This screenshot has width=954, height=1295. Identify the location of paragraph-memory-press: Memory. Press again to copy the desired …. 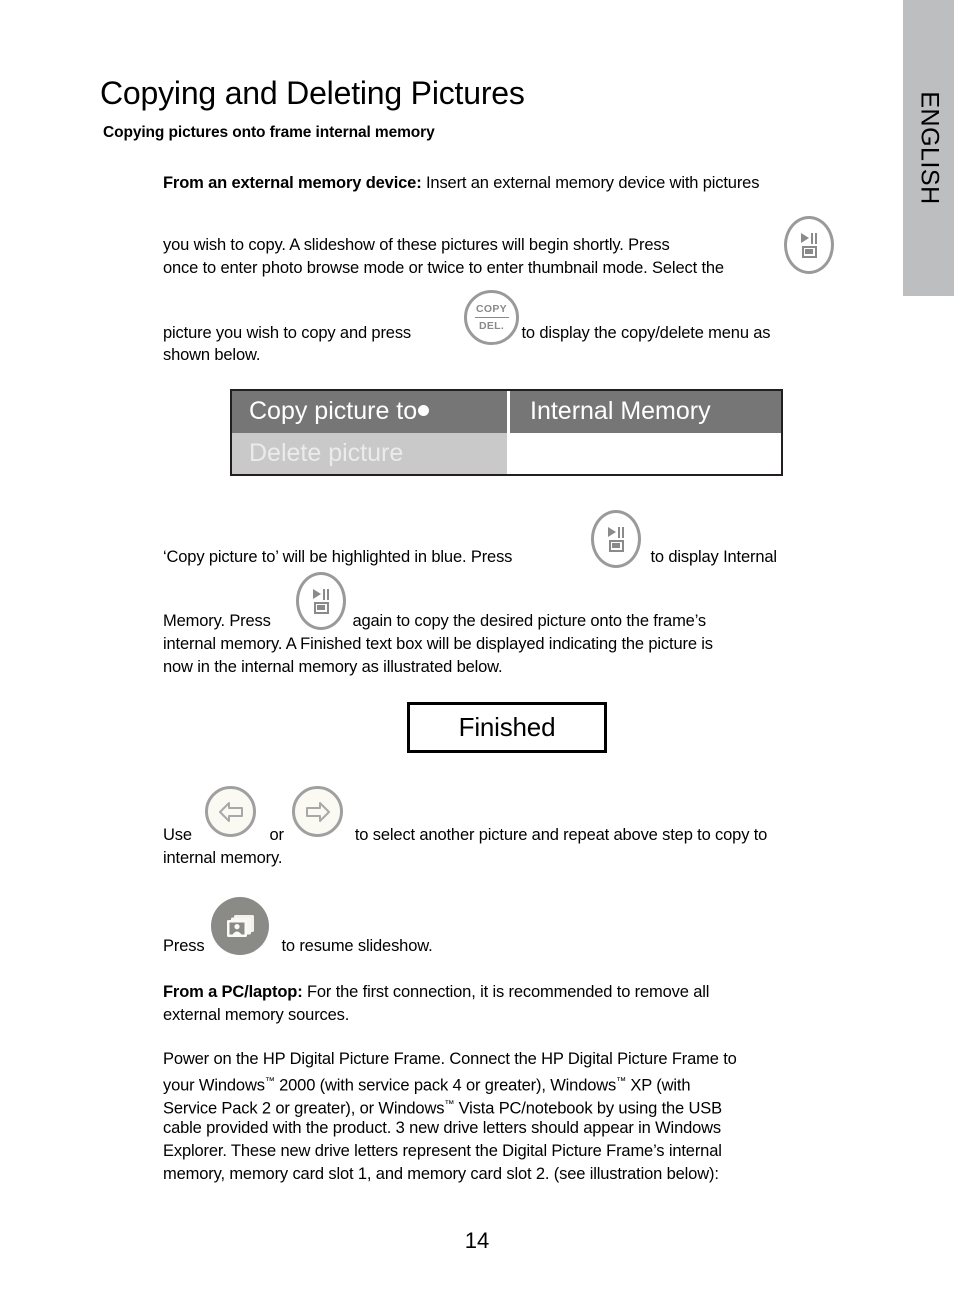
(523, 621).